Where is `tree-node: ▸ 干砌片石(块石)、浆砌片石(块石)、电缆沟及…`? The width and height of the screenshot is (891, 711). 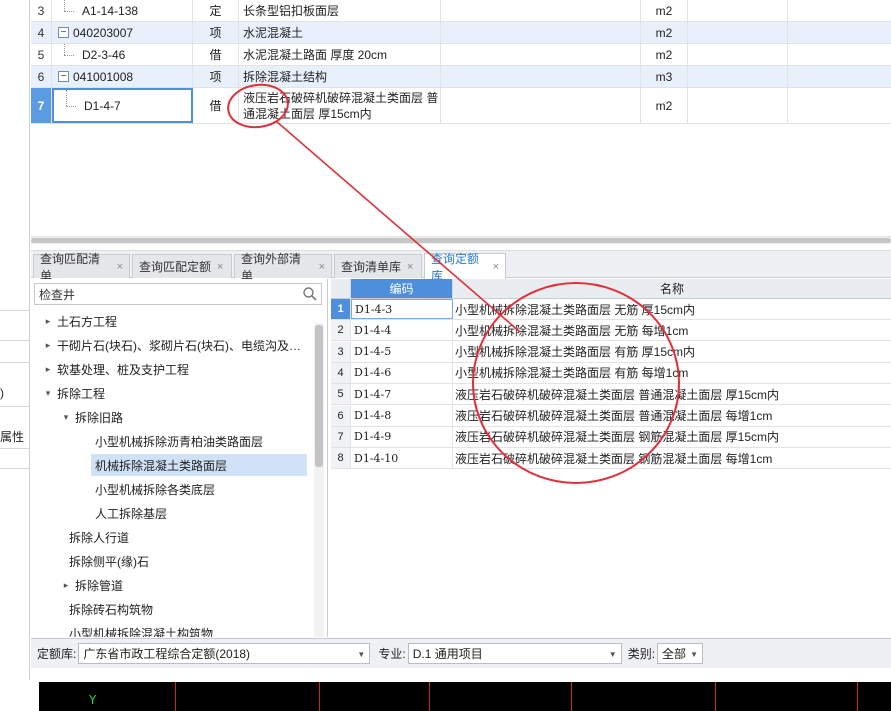 tree-node: ▸ 干砌片石(块石)、浆砌片石(块石)、电缆沟及… is located at coordinates (172, 345).